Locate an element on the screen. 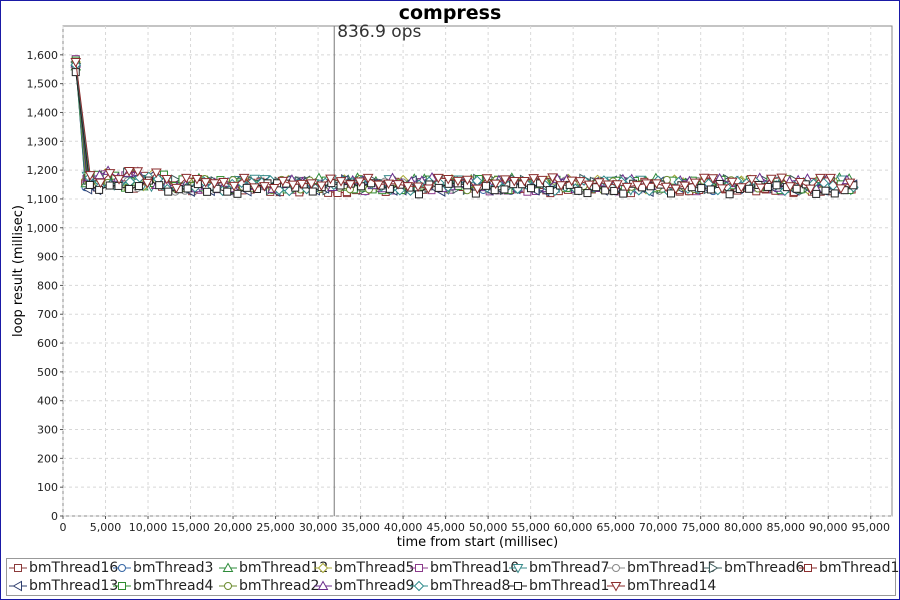 Image resolution: width=900 pixels, height=600 pixels. legend-label: bmThread4 is located at coordinates (173, 586).